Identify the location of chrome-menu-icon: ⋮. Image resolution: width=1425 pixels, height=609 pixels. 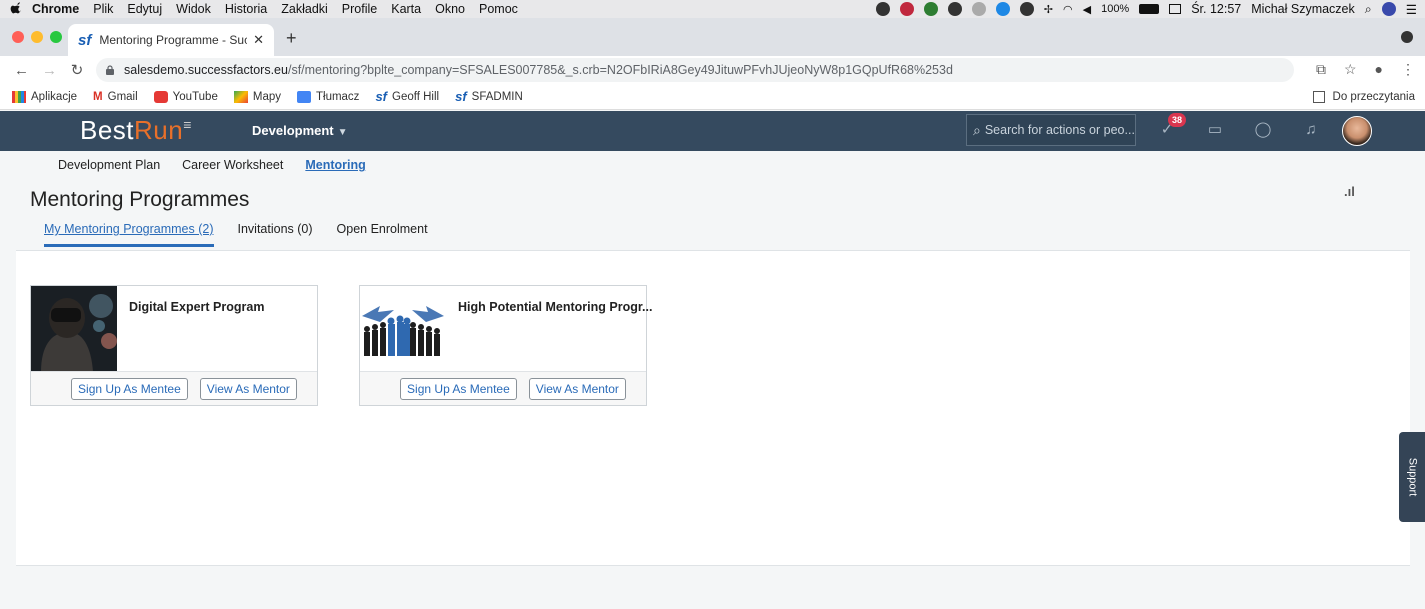
(1408, 69).